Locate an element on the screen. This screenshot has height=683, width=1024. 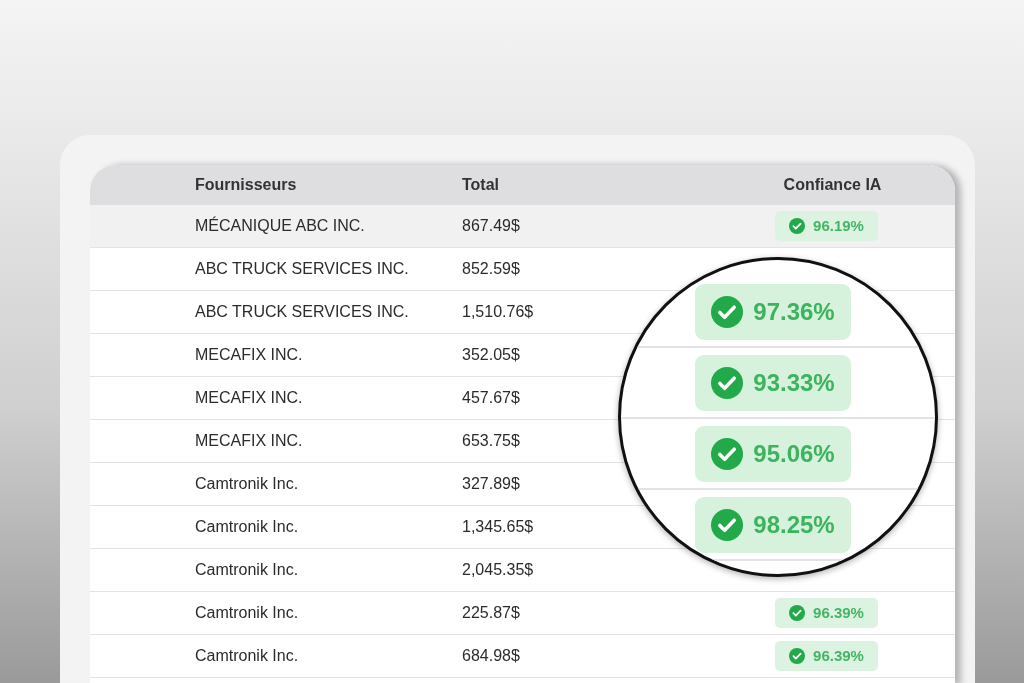
total-cell-text: 852.59$ is located at coordinates (491, 269).